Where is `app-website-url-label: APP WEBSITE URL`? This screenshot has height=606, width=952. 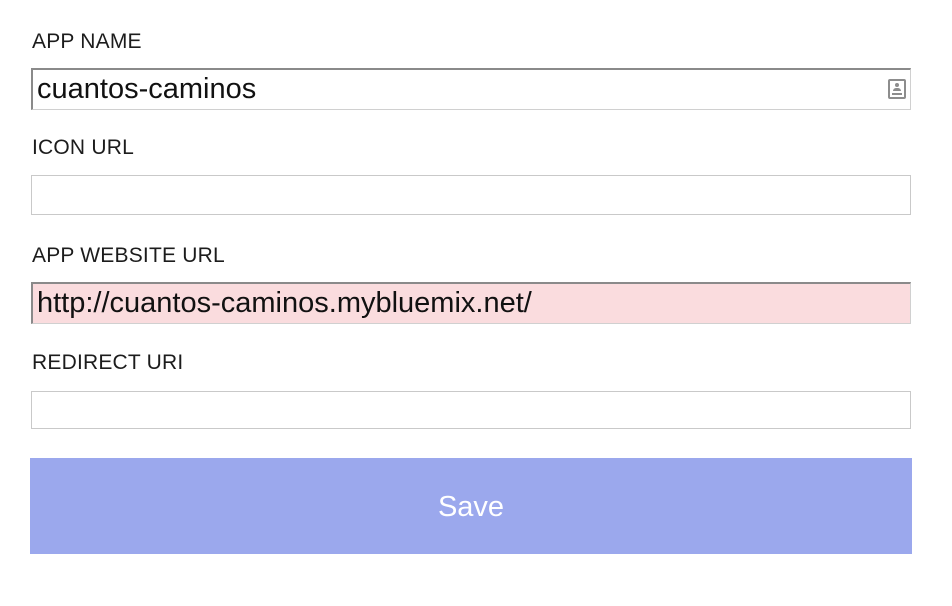 app-website-url-label: APP WEBSITE URL is located at coordinates (128, 255).